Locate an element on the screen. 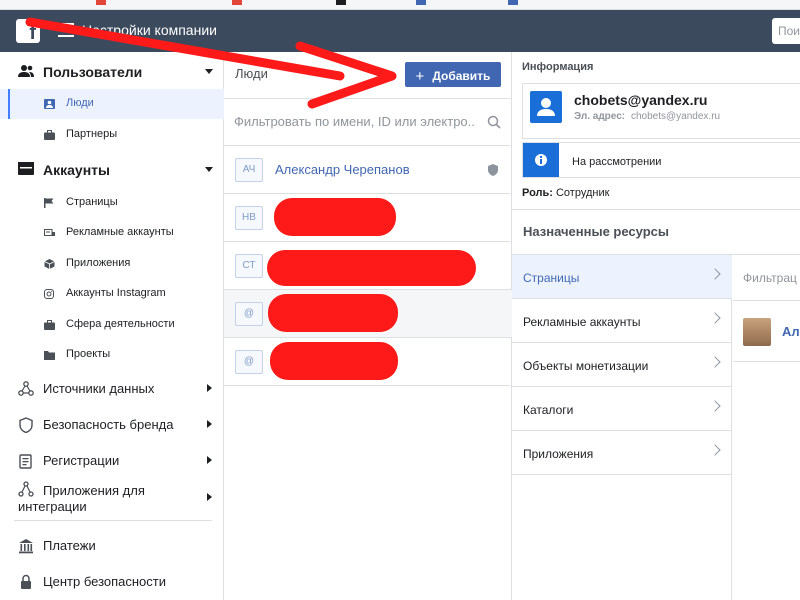  resource-item-catalogs: Каталоги is located at coordinates (622, 409).